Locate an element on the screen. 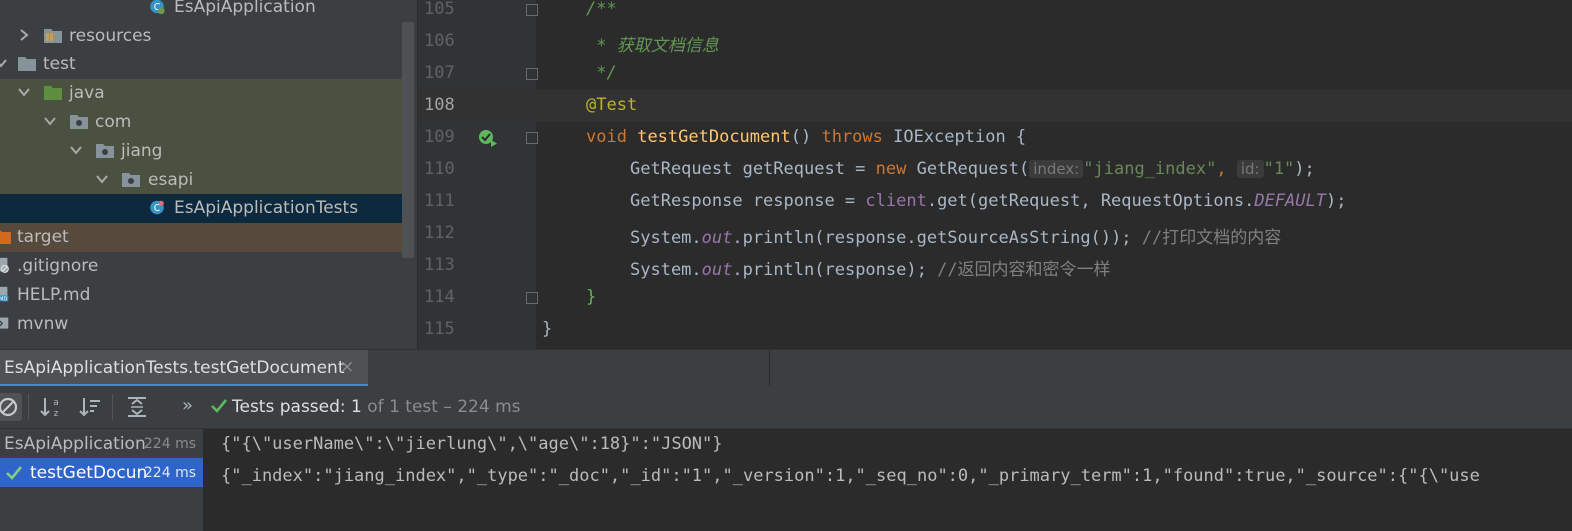 This screenshot has height=531, width=1572. code-token: GetRequest( is located at coordinates (968, 169).